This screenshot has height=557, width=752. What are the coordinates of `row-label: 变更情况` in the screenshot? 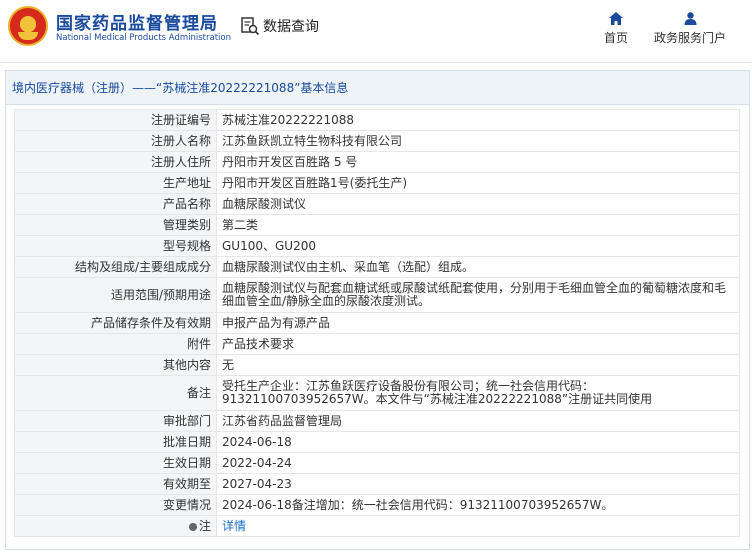 It's located at (115, 505).